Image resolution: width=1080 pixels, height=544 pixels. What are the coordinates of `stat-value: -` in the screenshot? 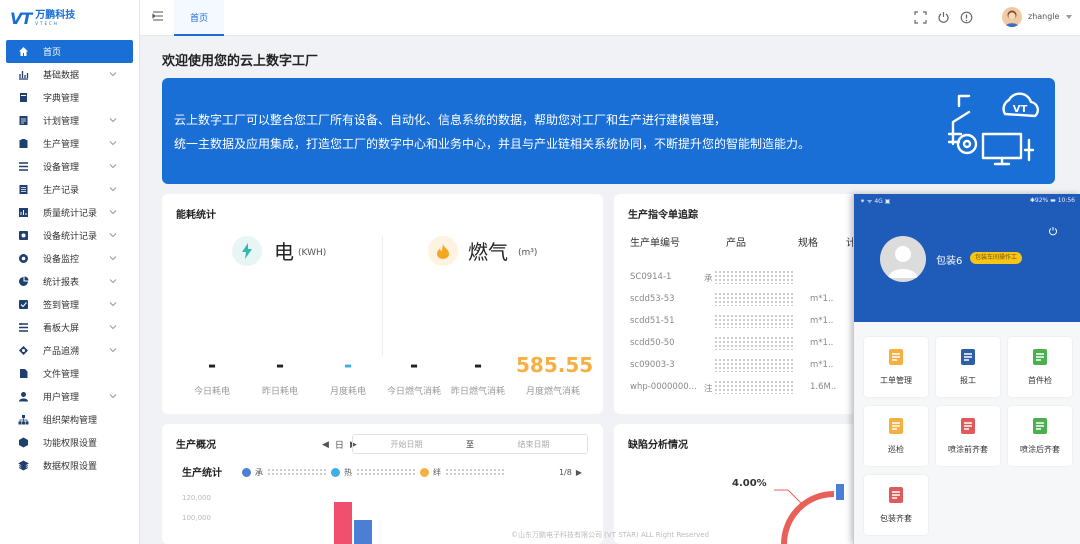 It's located at (478, 365).